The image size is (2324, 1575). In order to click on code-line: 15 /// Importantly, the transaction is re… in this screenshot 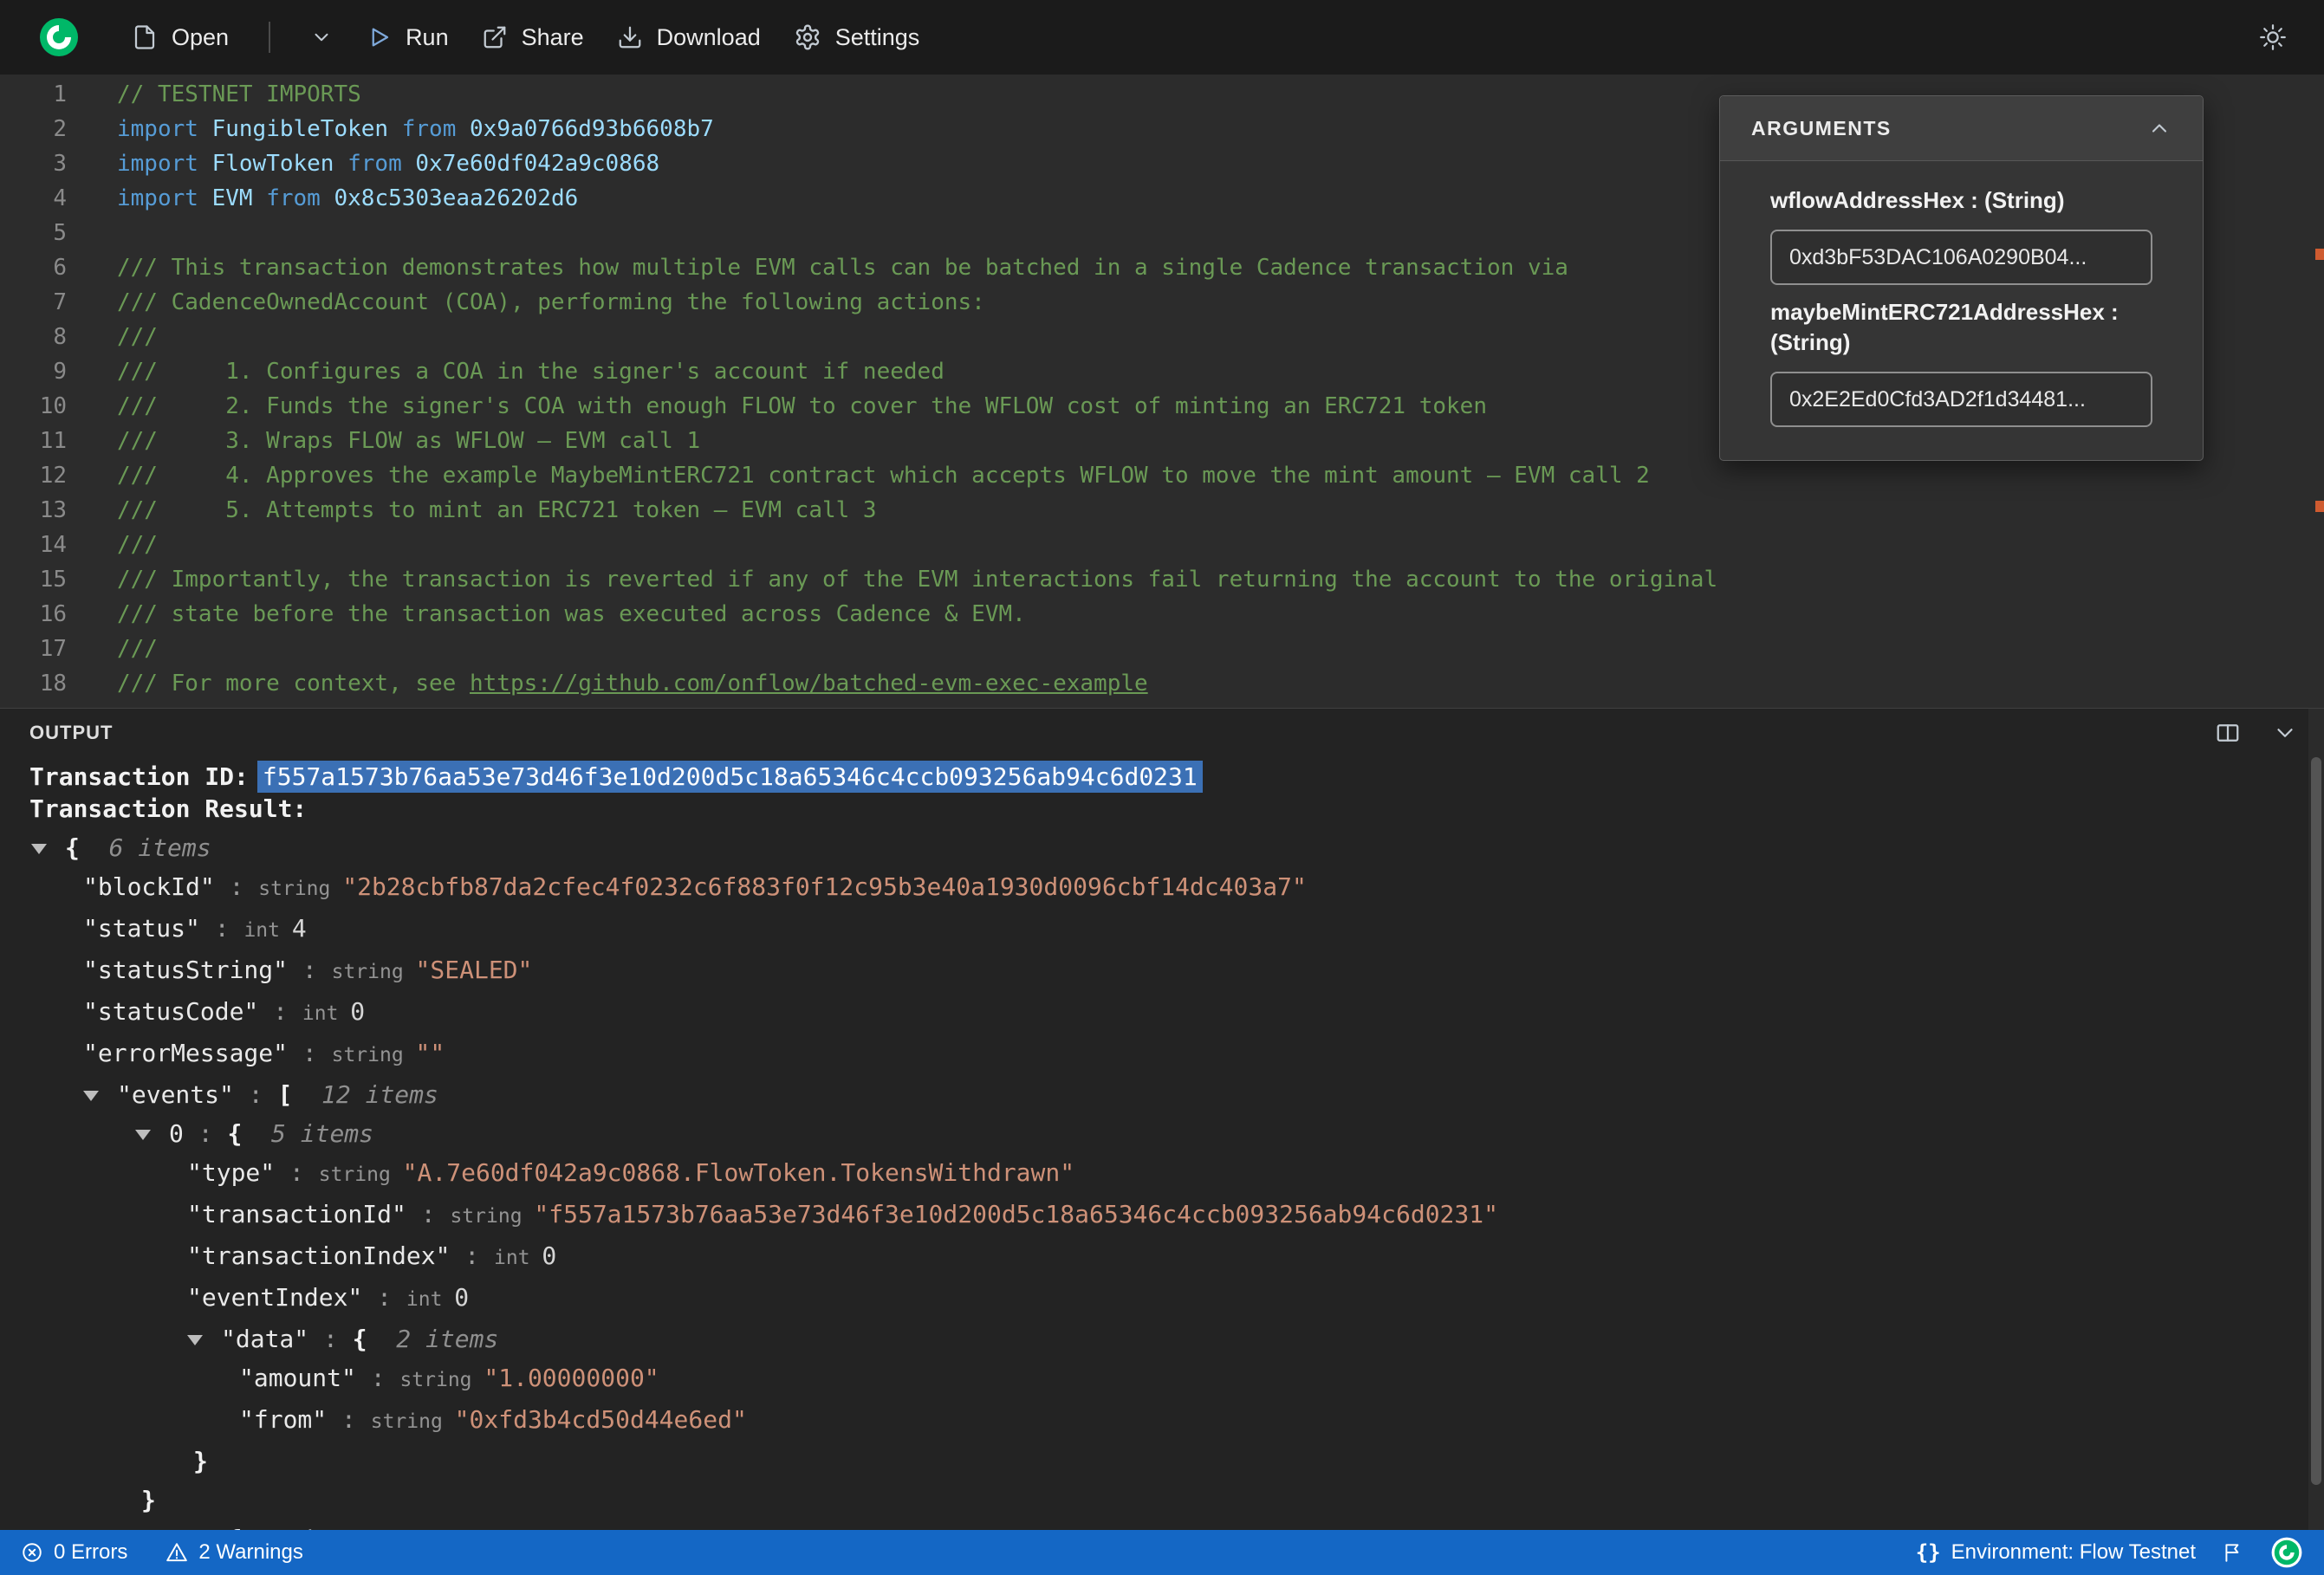, I will do `click(1162, 579)`.